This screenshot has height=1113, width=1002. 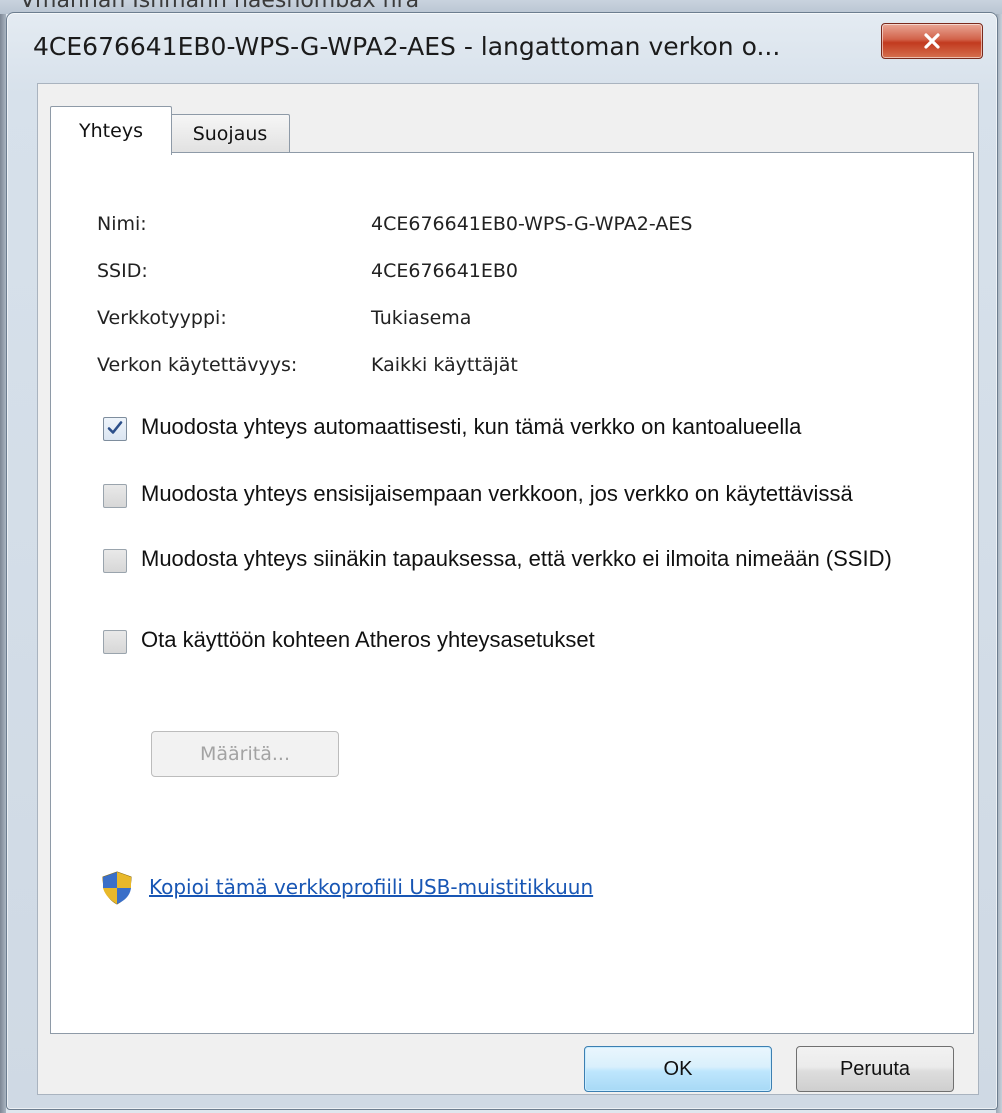 I want to click on auto-connect-checkbox, so click(x=115, y=429).